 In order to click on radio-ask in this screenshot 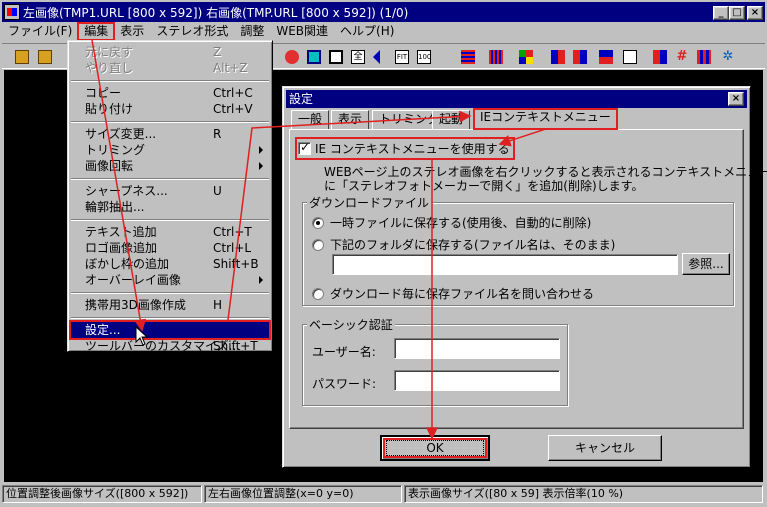, I will do `click(318, 293)`.